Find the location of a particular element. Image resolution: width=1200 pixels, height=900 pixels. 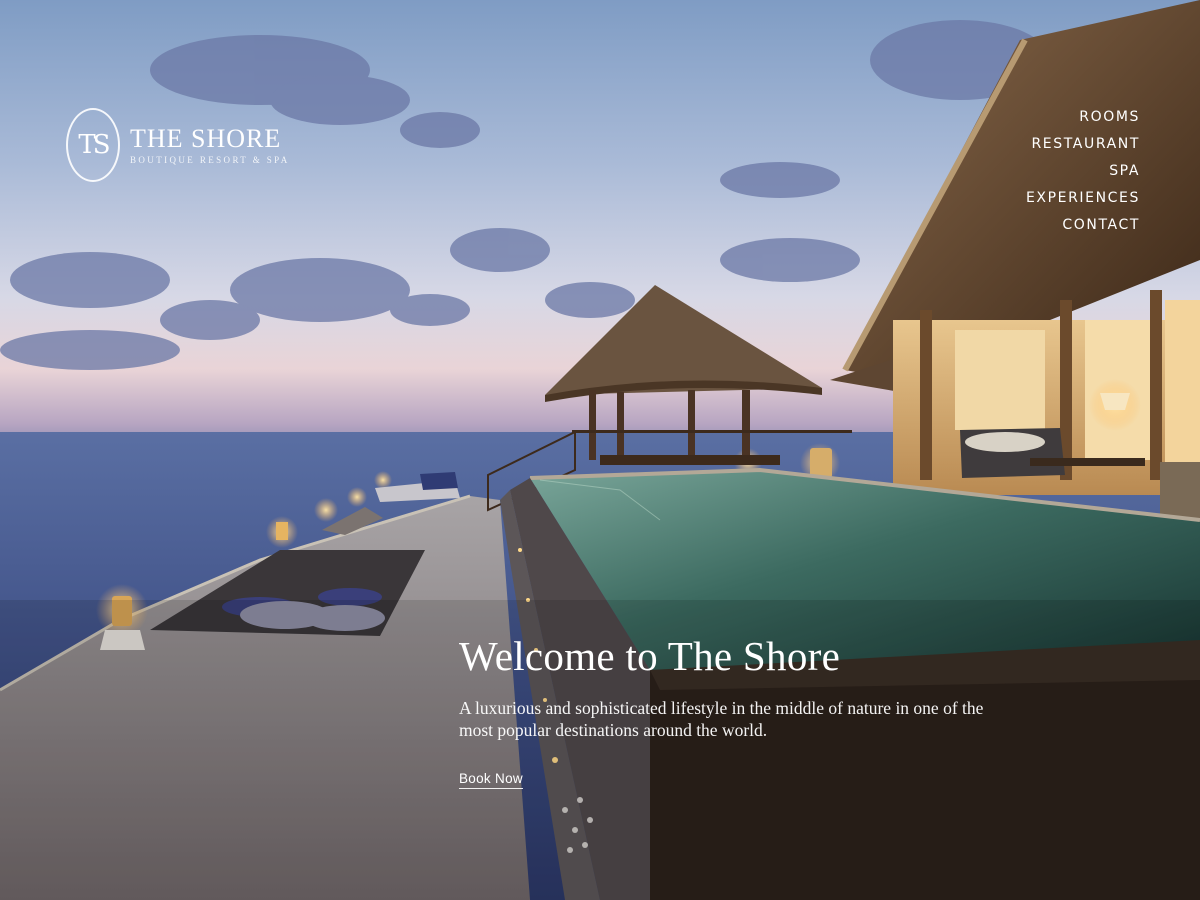

book-now-button: Book Now is located at coordinates (491, 780).